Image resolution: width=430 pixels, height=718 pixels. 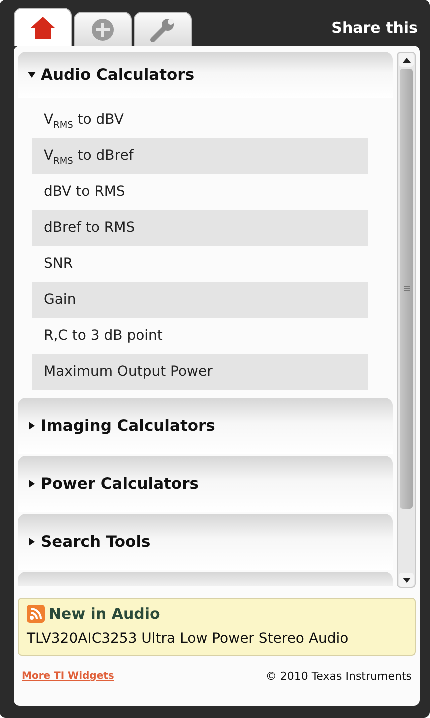 I want to click on grip-icon, so click(x=407, y=289).